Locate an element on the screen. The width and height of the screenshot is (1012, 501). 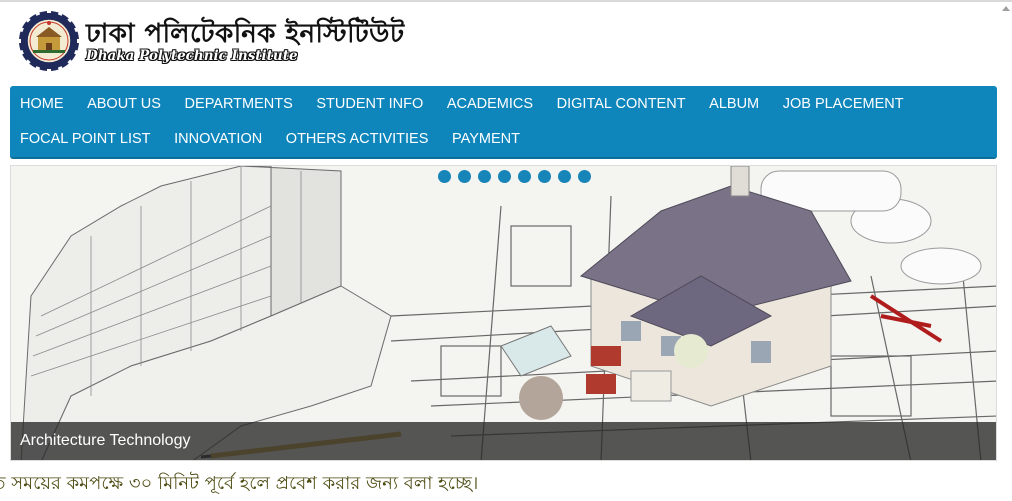
nav-academics: ACADEMICS is located at coordinates (490, 104).